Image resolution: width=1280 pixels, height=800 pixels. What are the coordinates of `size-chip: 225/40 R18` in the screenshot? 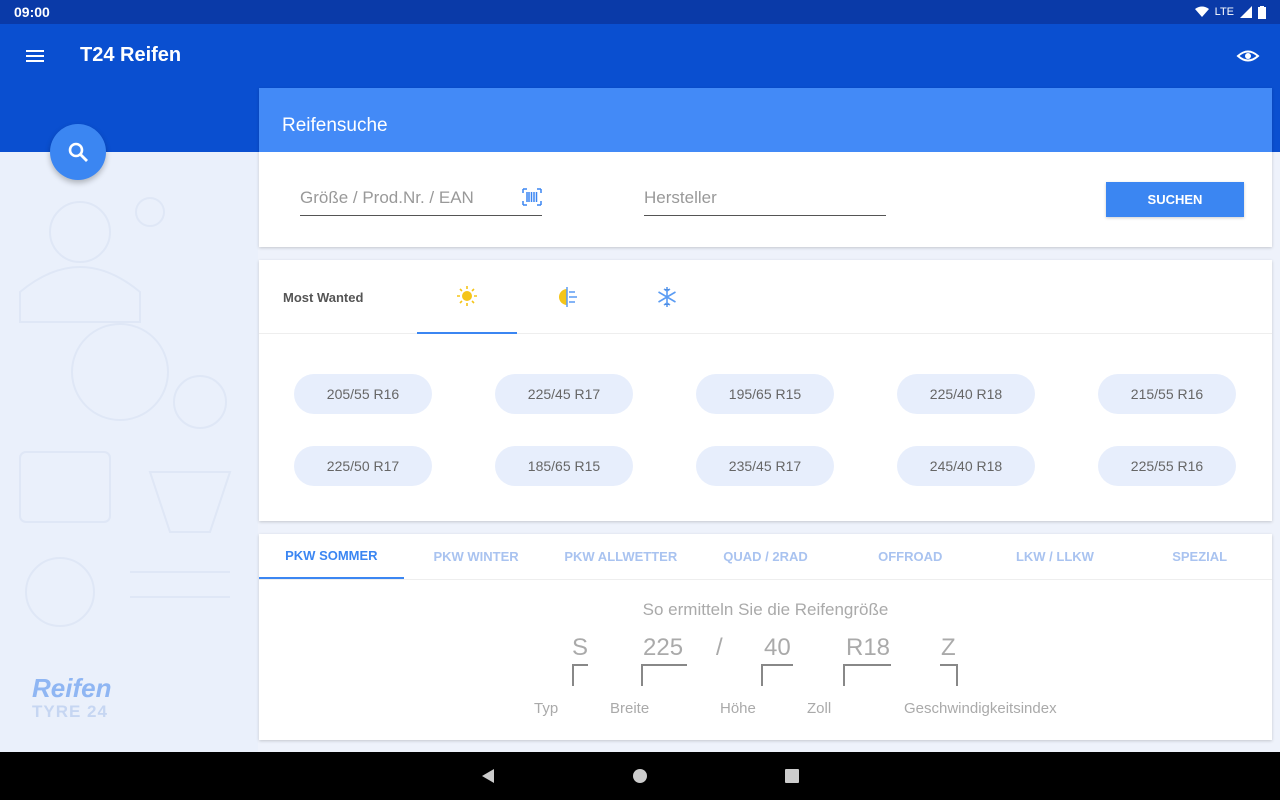 It's located at (966, 394).